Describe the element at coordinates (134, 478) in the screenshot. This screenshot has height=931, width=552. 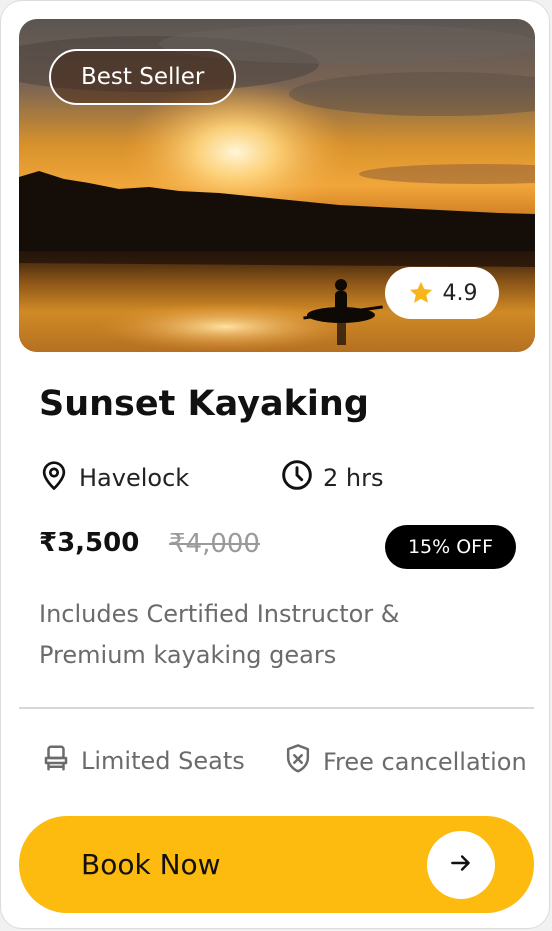
I see `location-text: Havelock` at that location.